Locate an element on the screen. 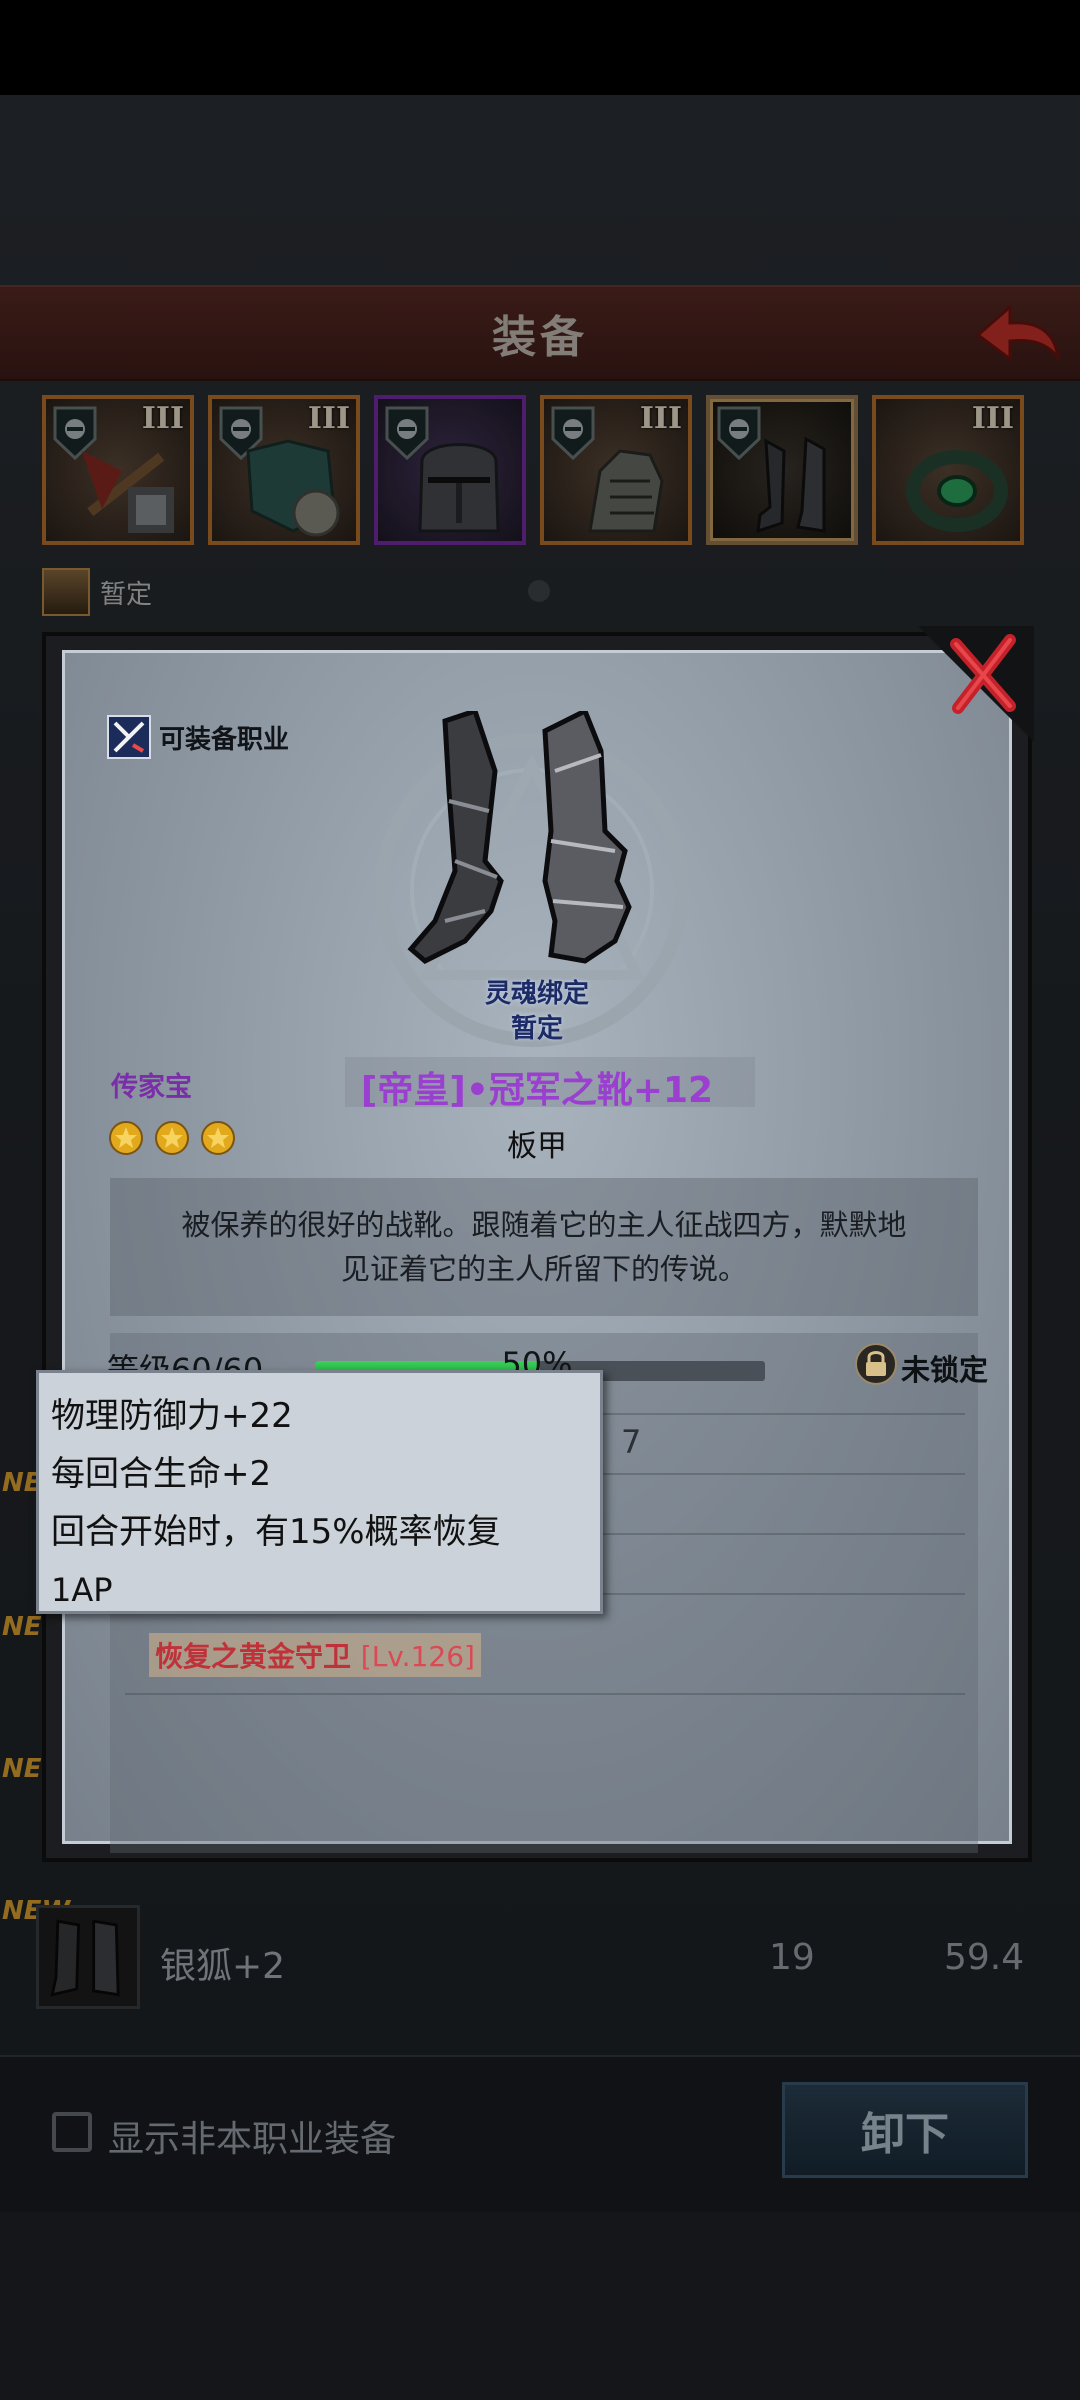  slot-armor: III is located at coordinates (284, 470).